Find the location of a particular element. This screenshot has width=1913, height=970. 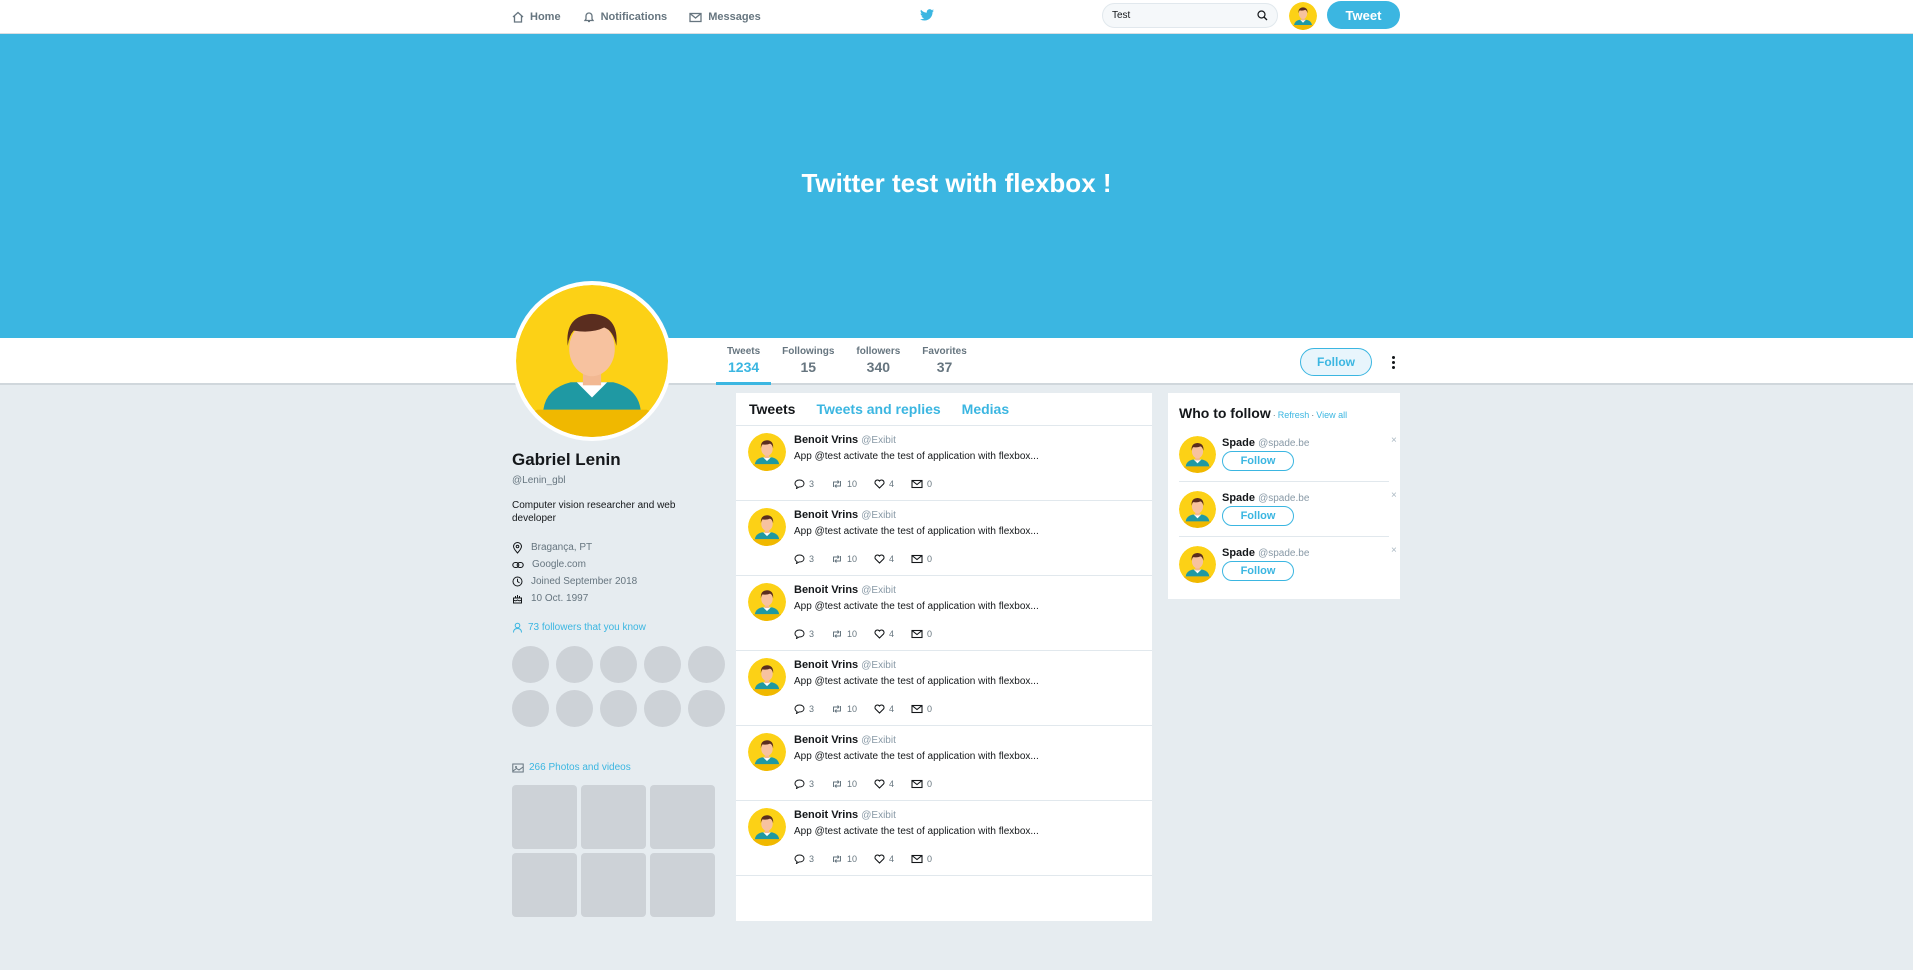

nav-home: Home is located at coordinates (536, 17).